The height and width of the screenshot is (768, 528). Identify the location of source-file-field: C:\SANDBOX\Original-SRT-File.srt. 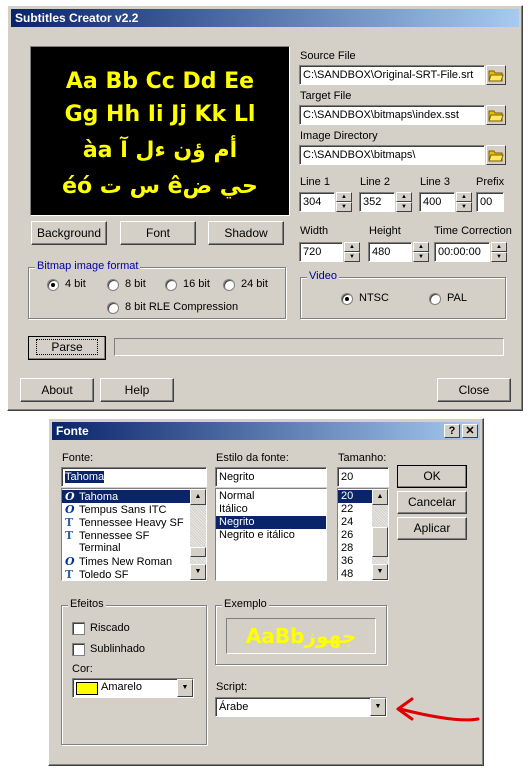
(392, 75).